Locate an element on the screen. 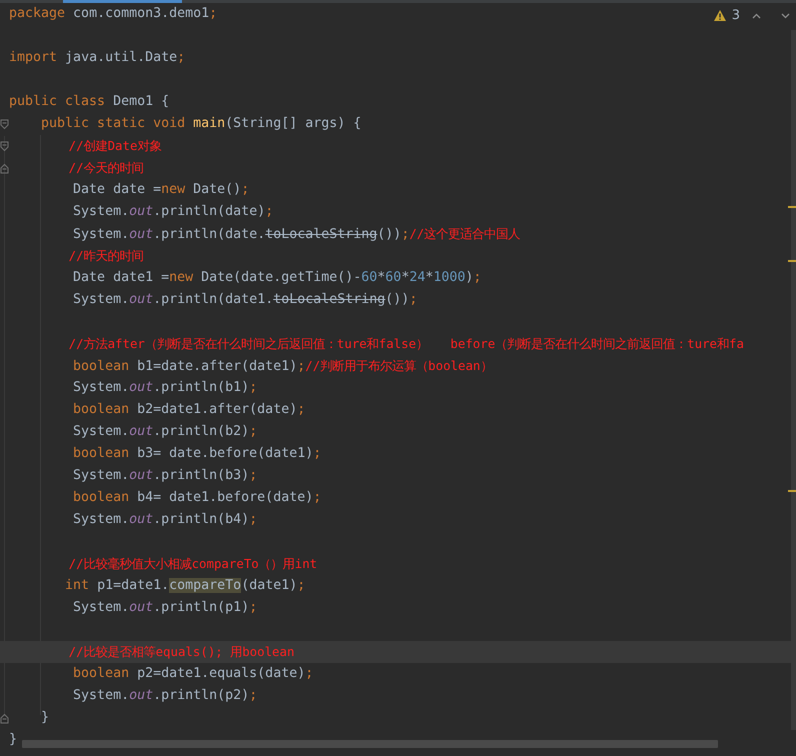 This screenshot has width=796, height=756. code-line: System.out.println(p2); is located at coordinates (165, 696).